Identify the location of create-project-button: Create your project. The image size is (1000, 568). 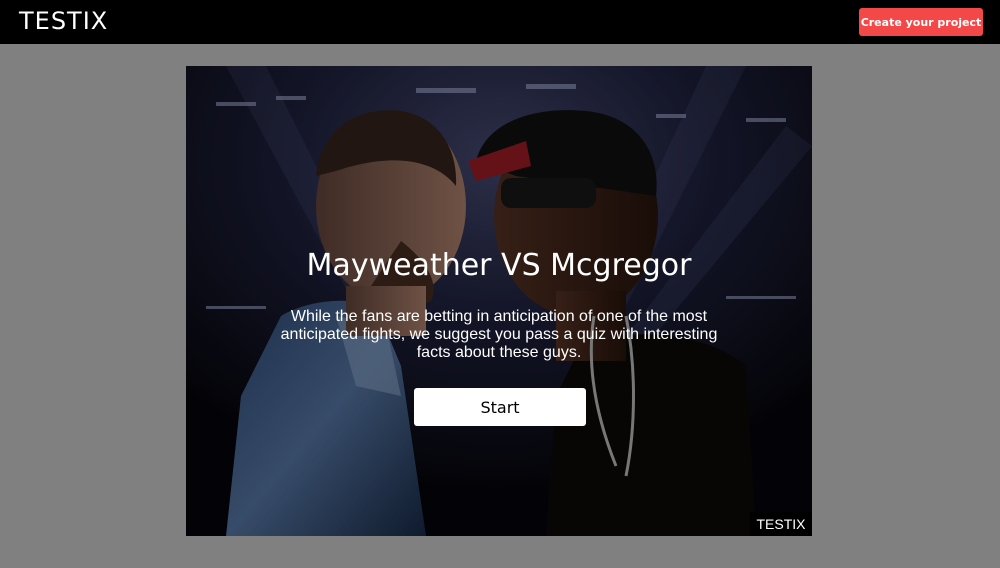
(921, 22).